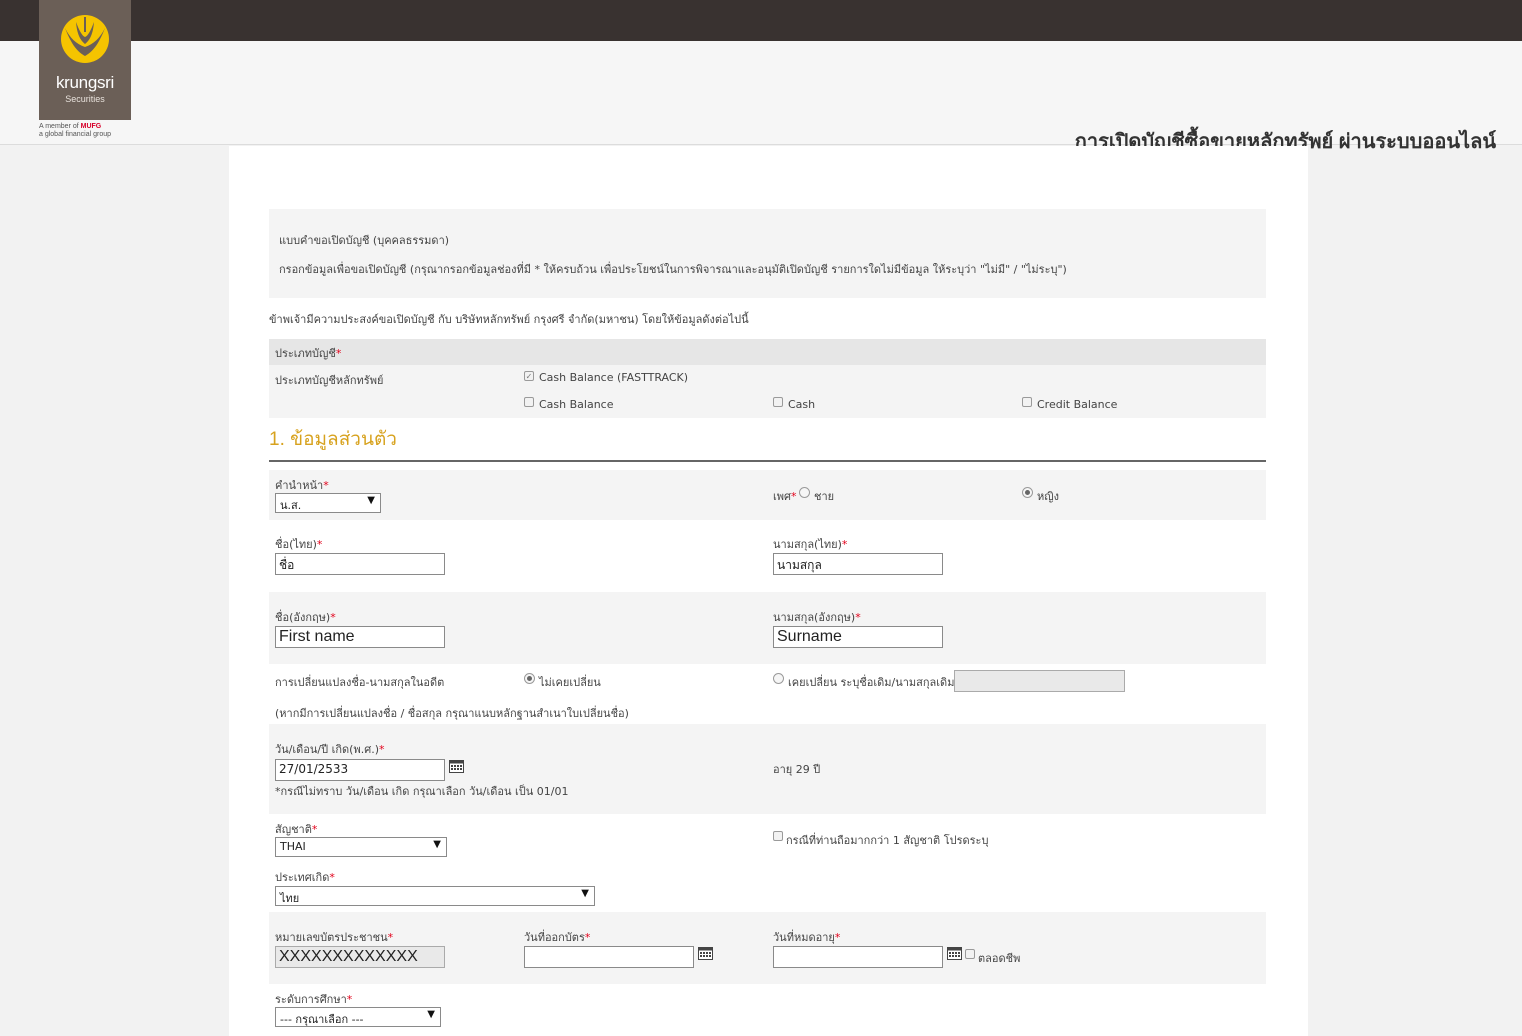  What do you see at coordinates (797, 769) in the screenshot?
I see `age-text: อายุ 29 ปี` at bounding box center [797, 769].